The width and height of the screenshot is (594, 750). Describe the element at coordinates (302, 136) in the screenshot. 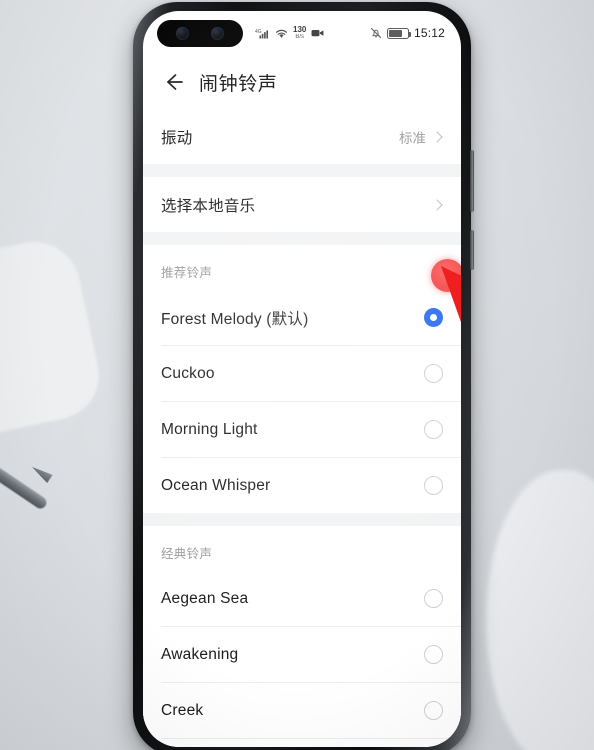

I see `row-vibration: 振动 标准` at that location.